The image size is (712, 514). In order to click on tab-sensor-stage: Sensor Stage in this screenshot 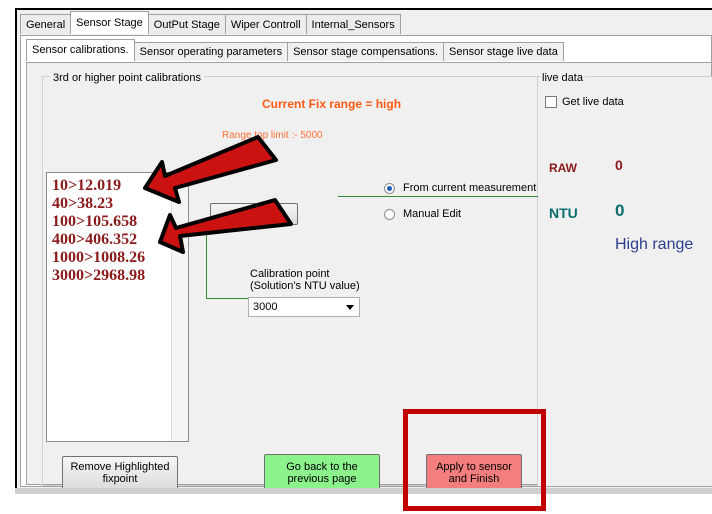, I will do `click(109, 22)`.